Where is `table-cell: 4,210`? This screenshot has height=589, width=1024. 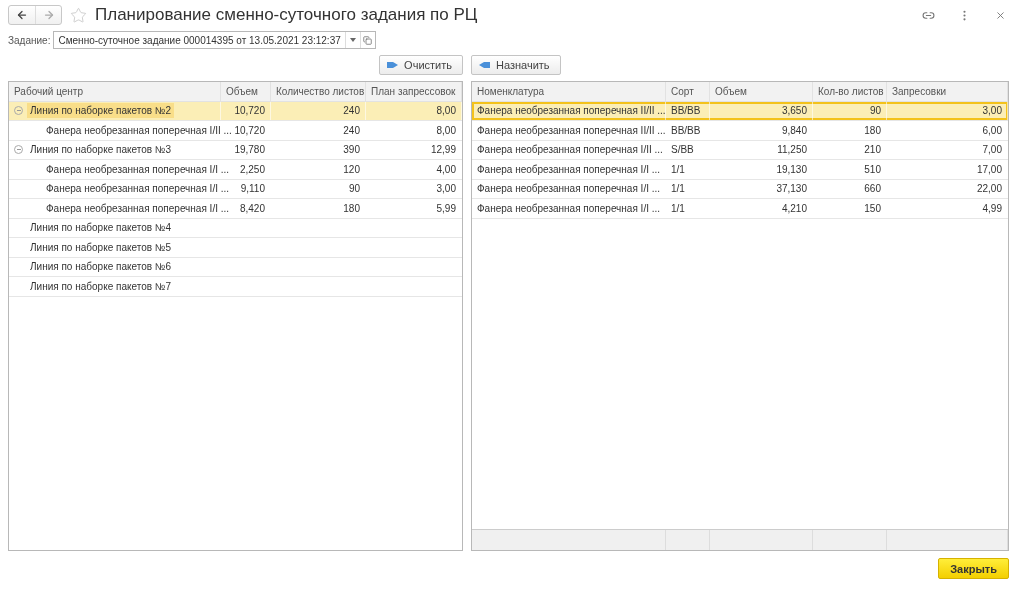
table-cell: 4,210 is located at coordinates (794, 208).